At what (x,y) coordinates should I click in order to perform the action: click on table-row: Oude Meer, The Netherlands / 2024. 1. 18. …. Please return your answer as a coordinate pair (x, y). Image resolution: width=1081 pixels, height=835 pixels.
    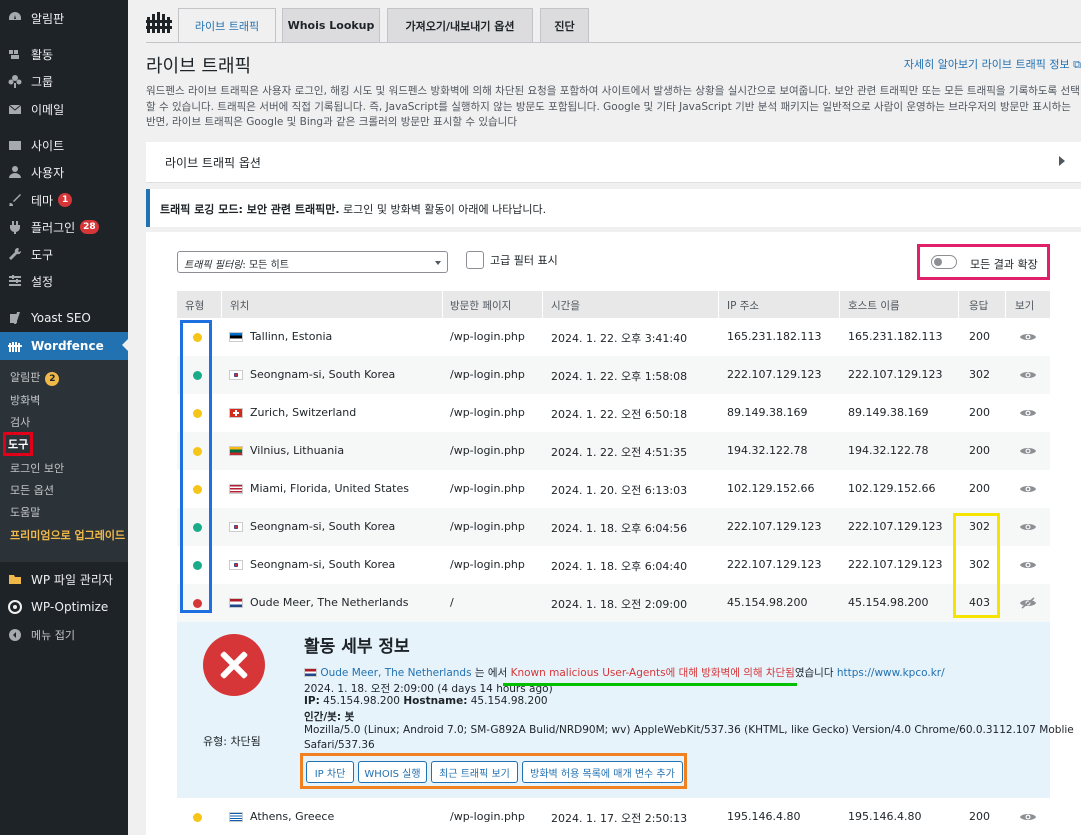
    Looking at the image, I should click on (613, 603).